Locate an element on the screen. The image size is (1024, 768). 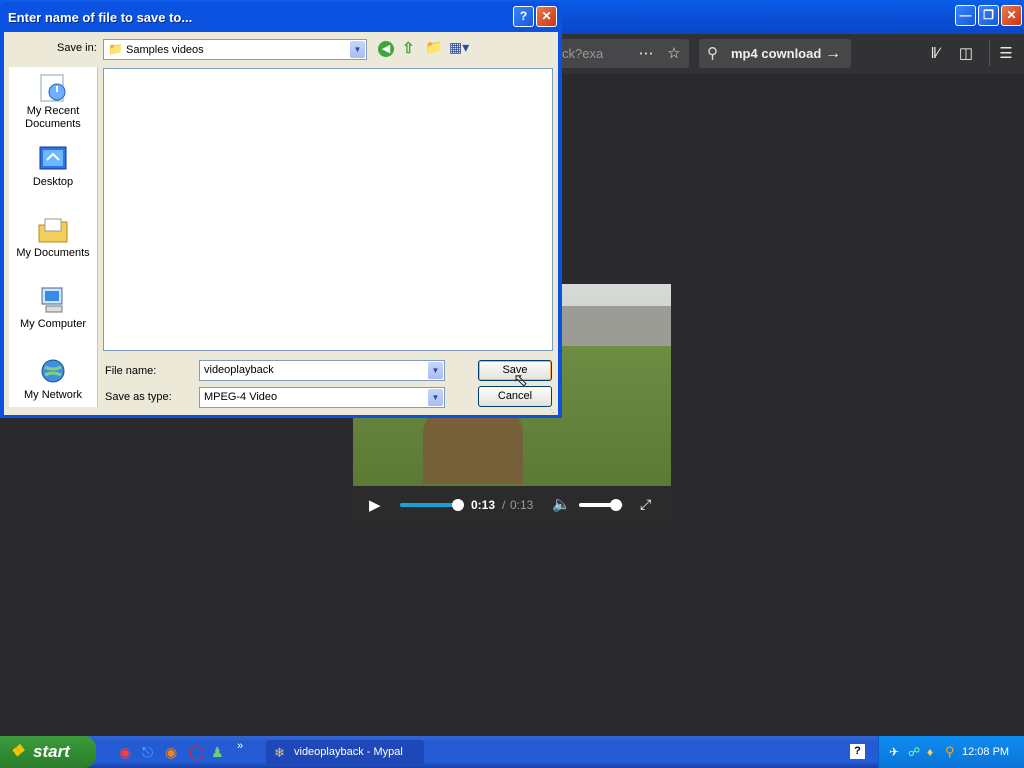
network-tray-icon: ✈ is located at coordinates (894, 752).